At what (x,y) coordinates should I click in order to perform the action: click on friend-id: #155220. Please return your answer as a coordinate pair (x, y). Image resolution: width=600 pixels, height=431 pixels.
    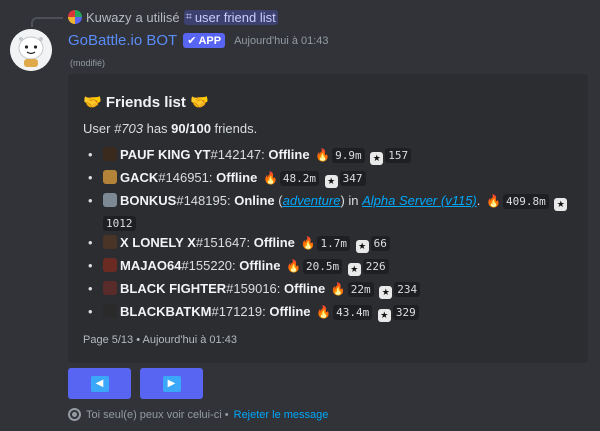
    Looking at the image, I should click on (207, 265).